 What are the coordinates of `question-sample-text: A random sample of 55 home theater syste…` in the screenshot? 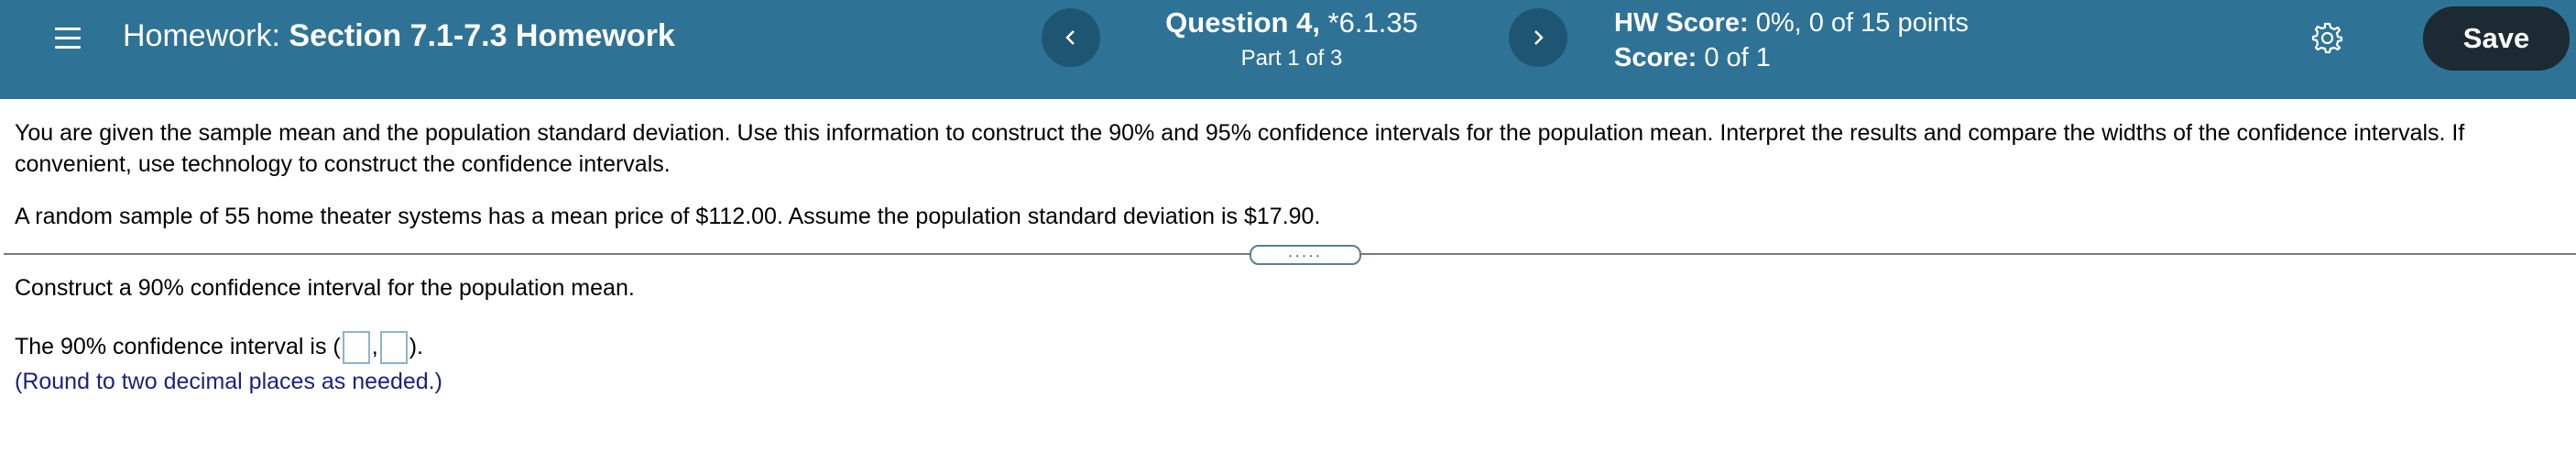 It's located at (668, 217).